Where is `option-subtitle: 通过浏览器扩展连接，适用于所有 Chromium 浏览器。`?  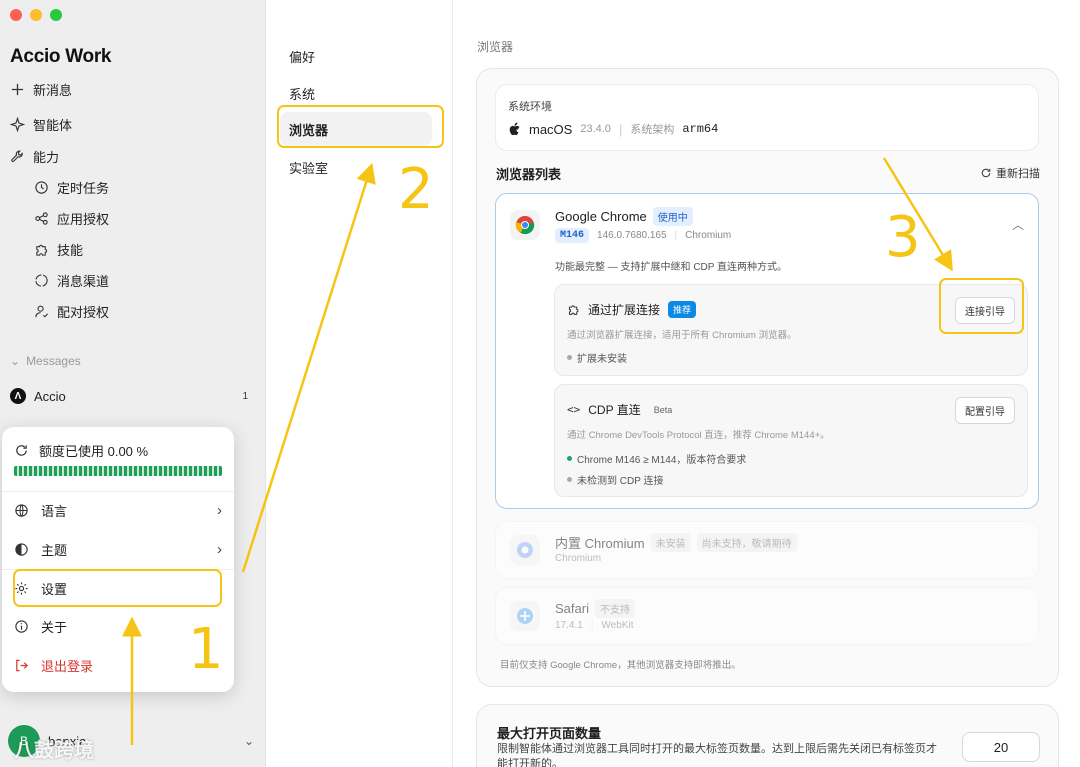
option-subtitle: 通过浏览器扩展连接，适用于所有 Chromium 浏览器。 is located at coordinates (682, 335).